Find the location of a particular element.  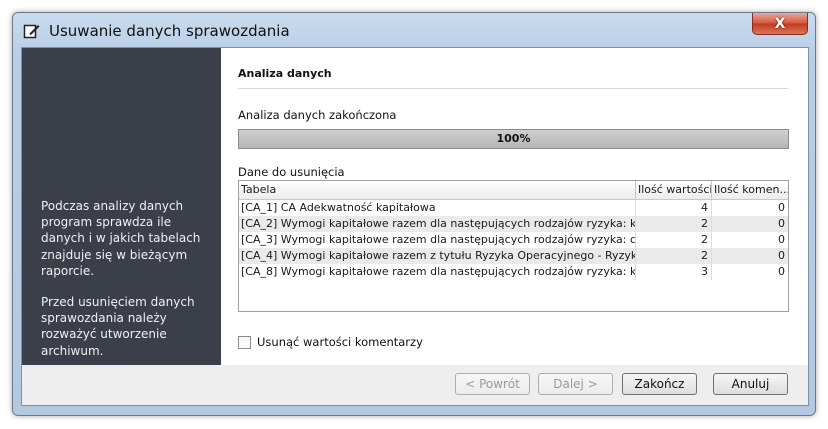

title-bar: Usuwanie danych sprawozdania X is located at coordinates (414, 31).